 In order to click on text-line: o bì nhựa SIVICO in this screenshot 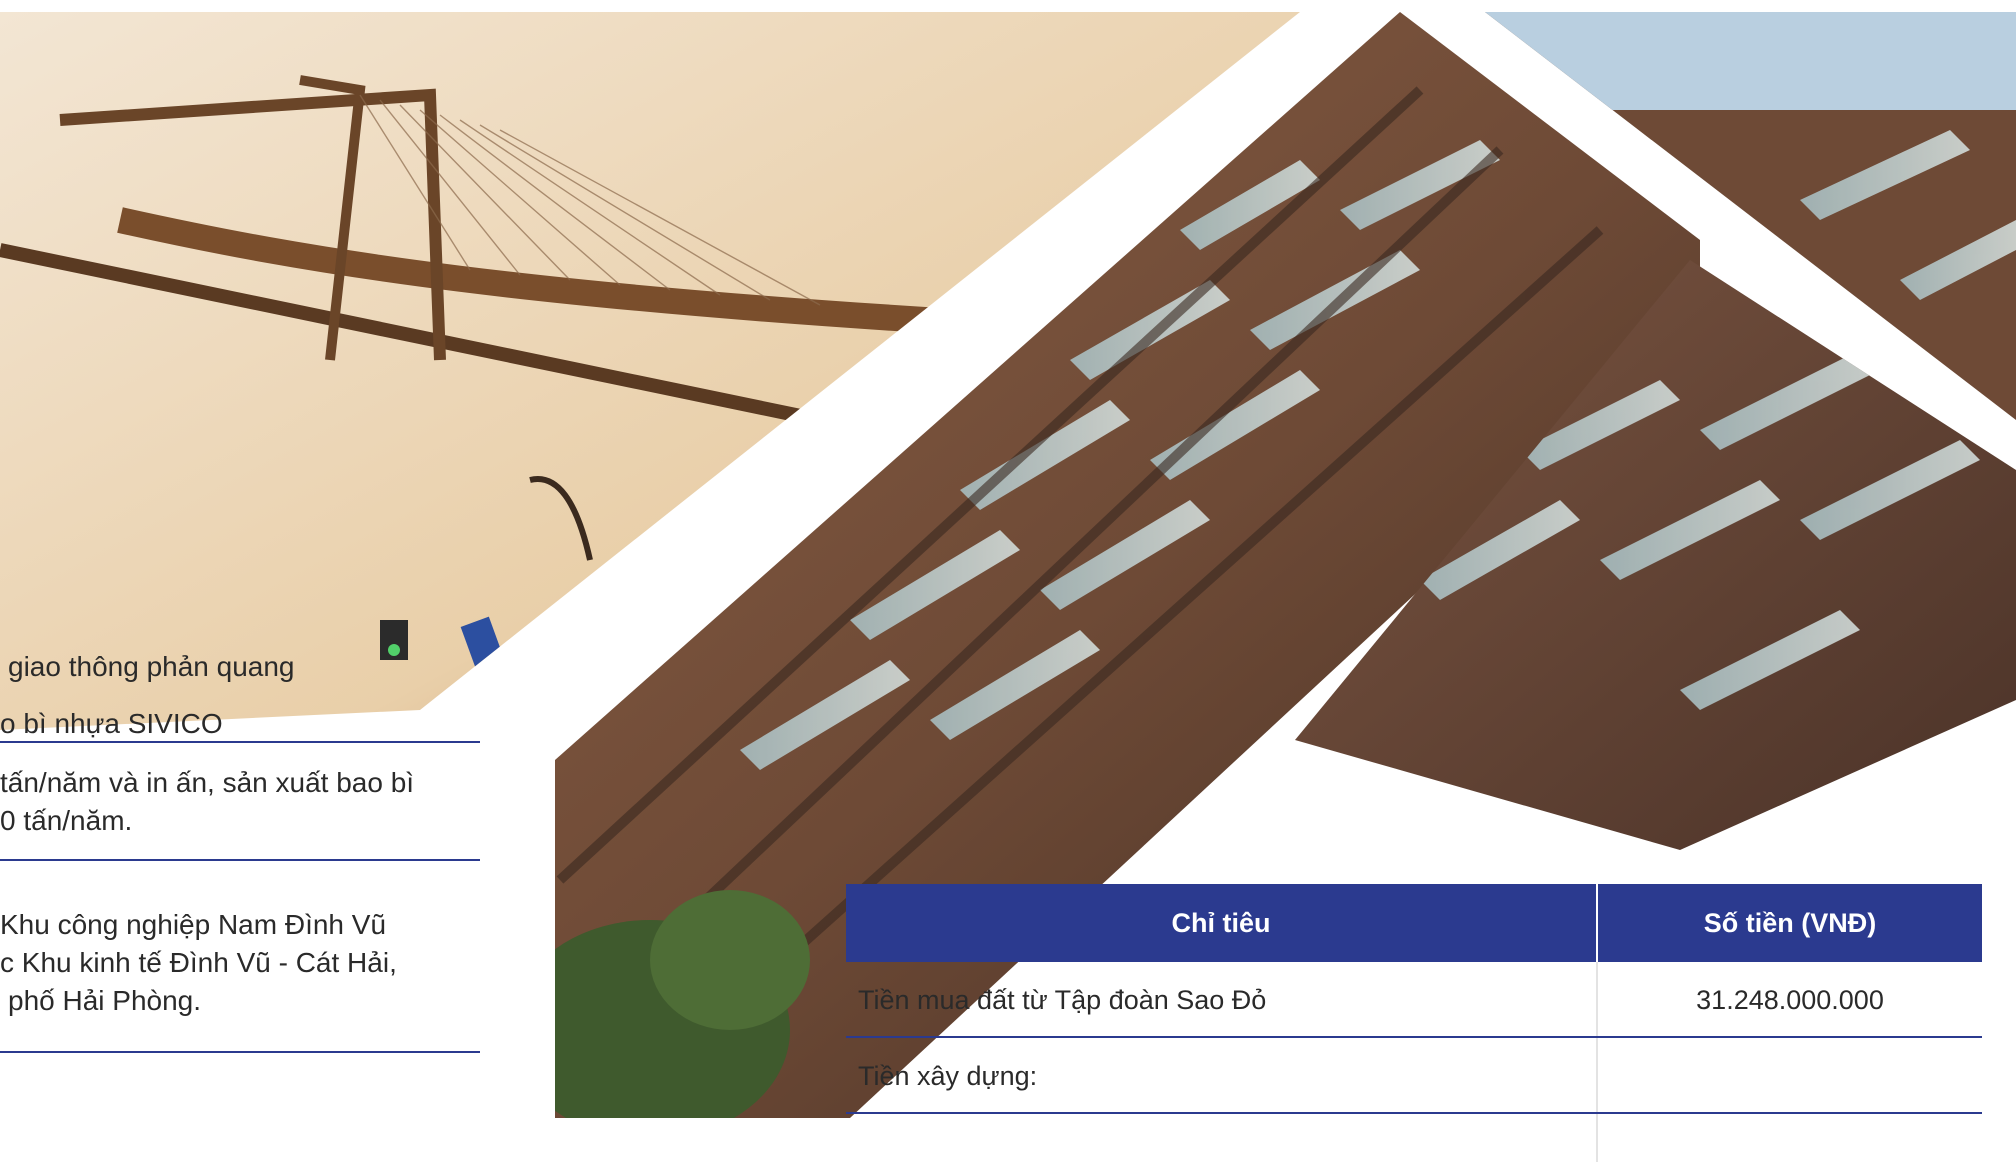, I will do `click(111, 723)`.